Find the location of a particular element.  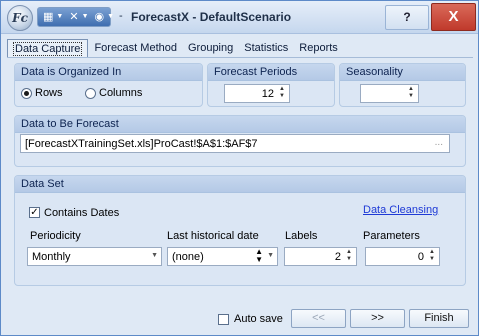

rows-label: Rows is located at coordinates (49, 93).